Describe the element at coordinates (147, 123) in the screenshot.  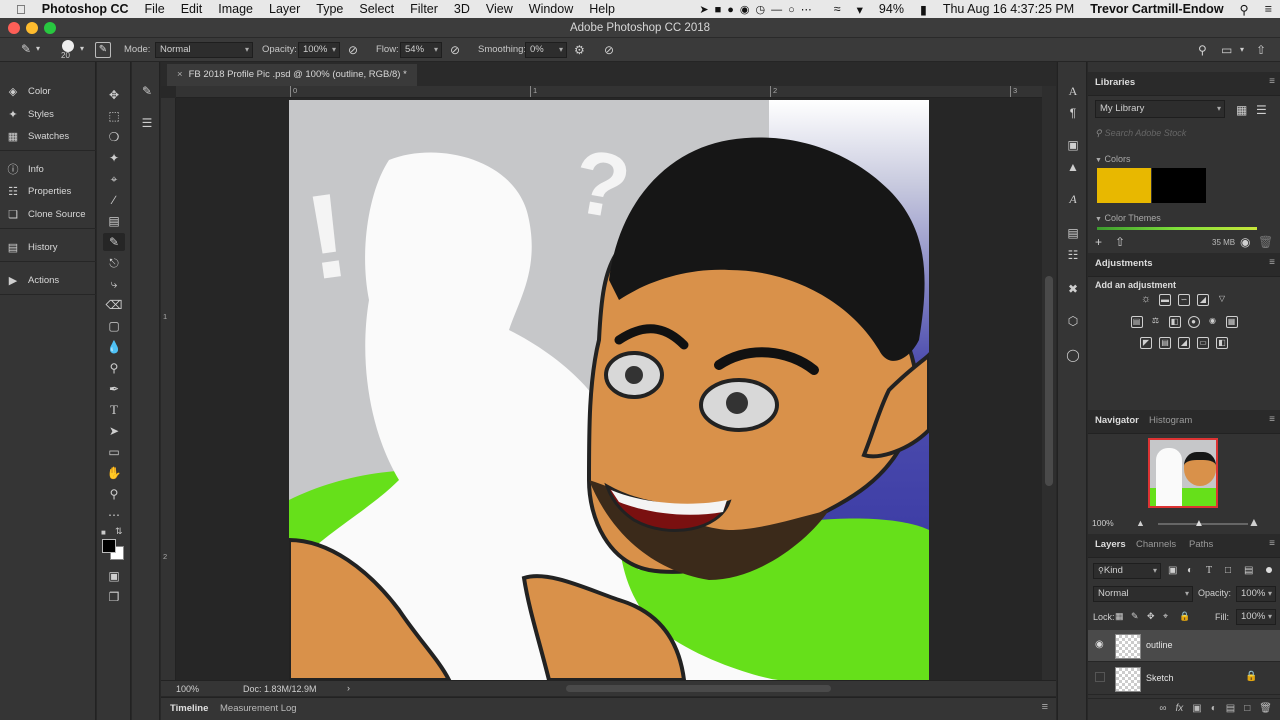
I see `brush-presets-icon: ☰` at that location.